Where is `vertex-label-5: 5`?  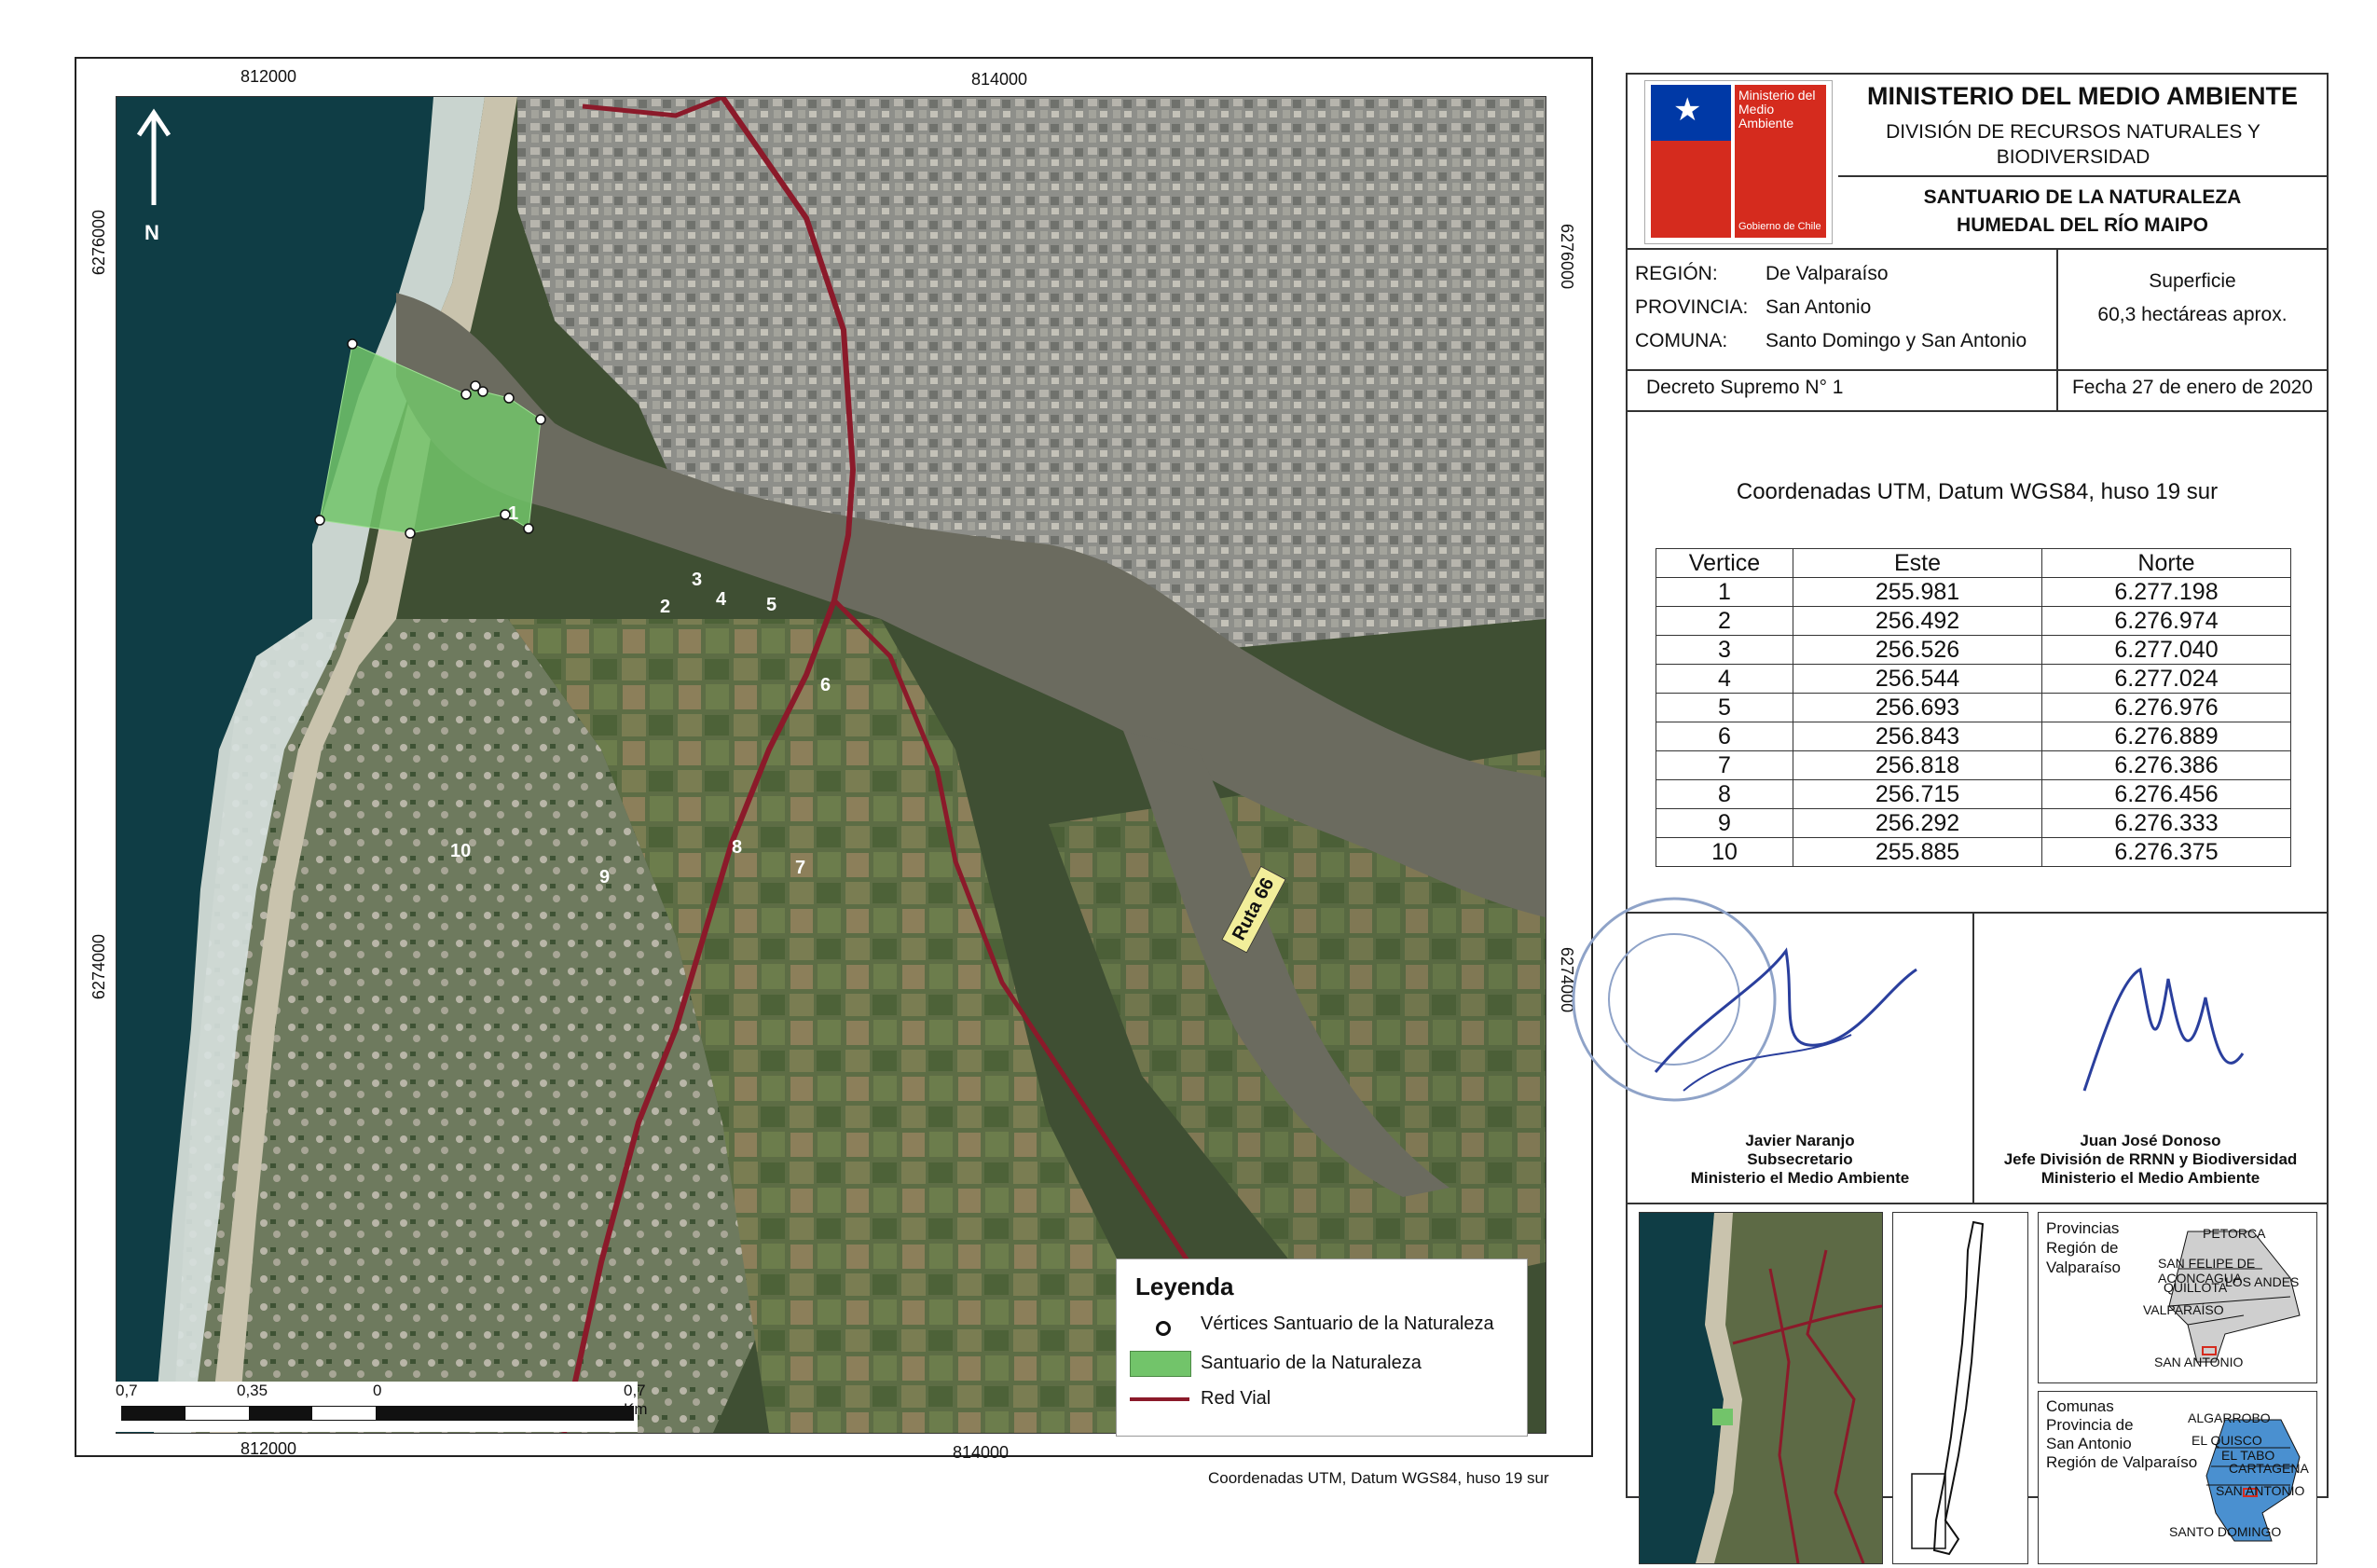
vertex-label-5: 5 is located at coordinates (771, 605).